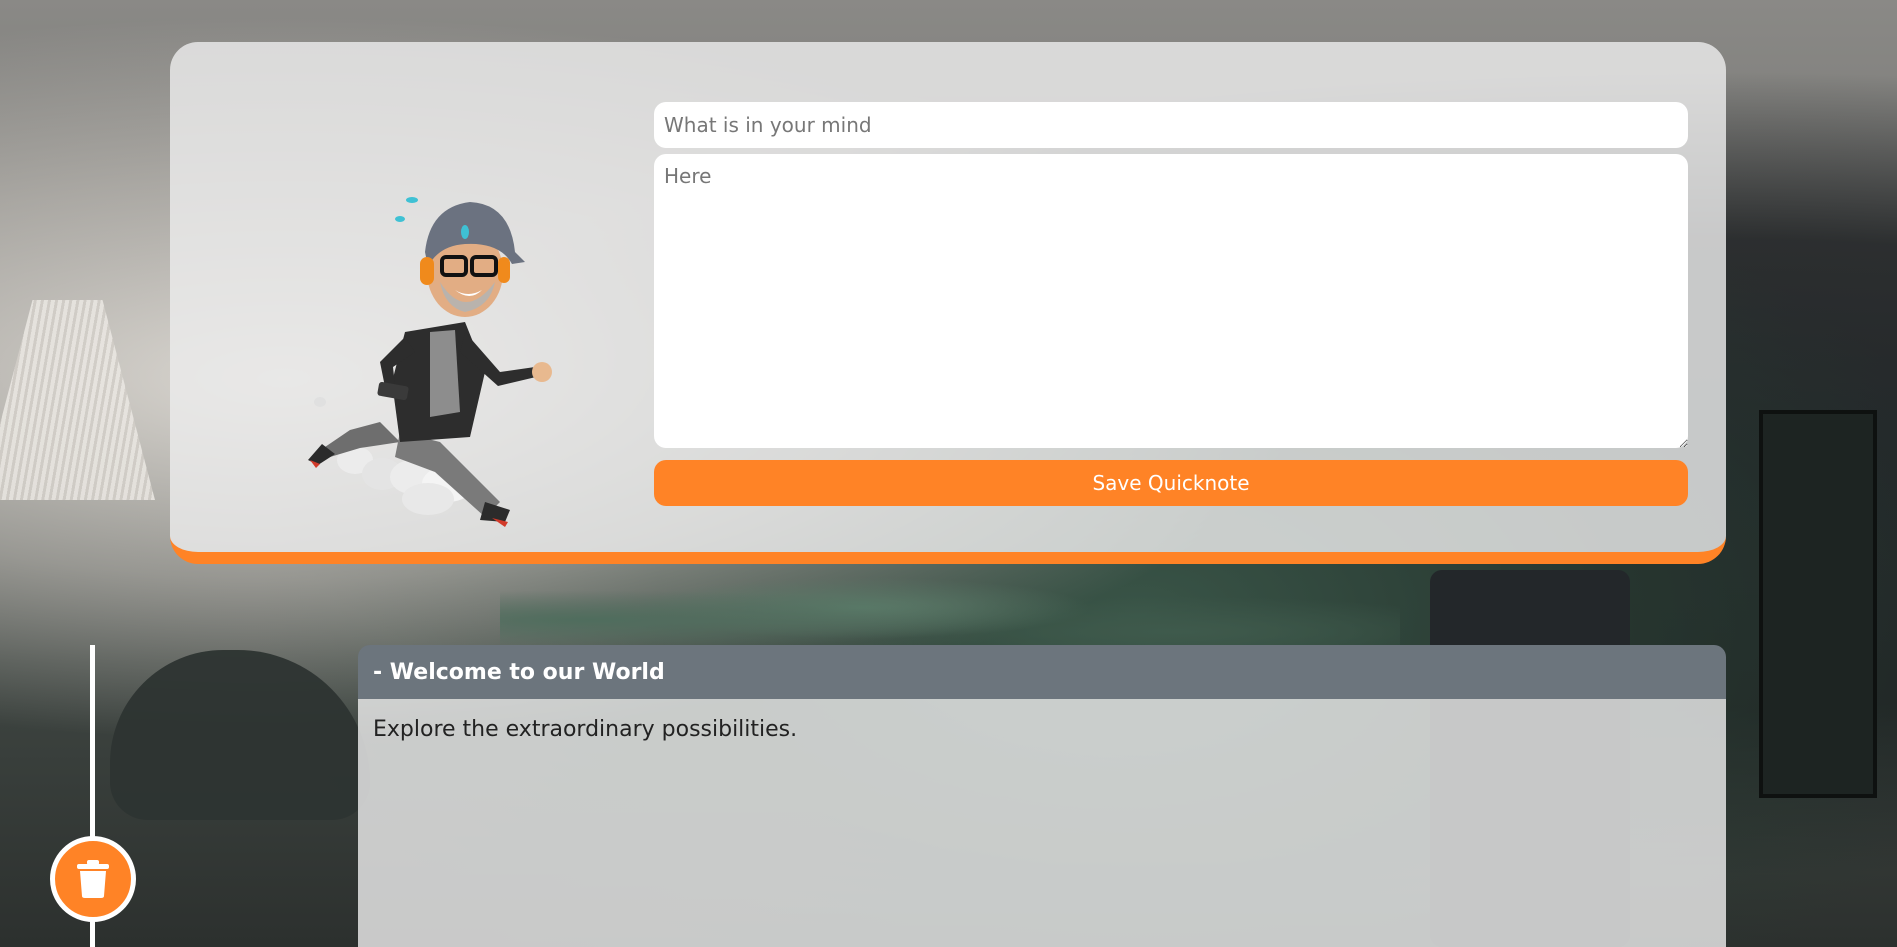 The image size is (1897, 947). I want to click on note-title: - Welcome to our World, so click(1042, 672).